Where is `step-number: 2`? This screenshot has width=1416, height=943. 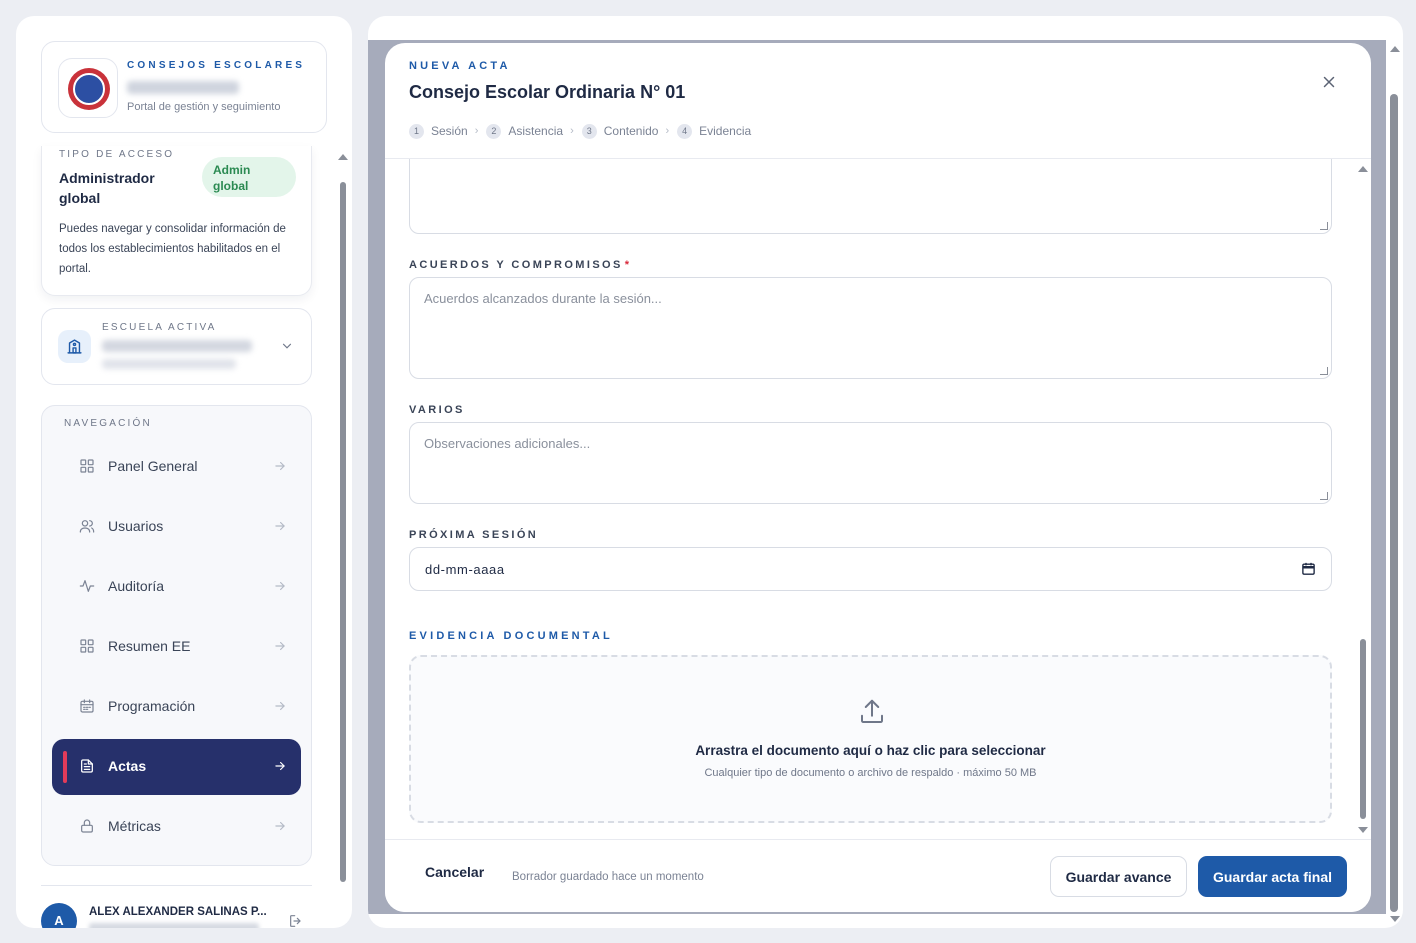
step-number: 2 is located at coordinates (494, 131).